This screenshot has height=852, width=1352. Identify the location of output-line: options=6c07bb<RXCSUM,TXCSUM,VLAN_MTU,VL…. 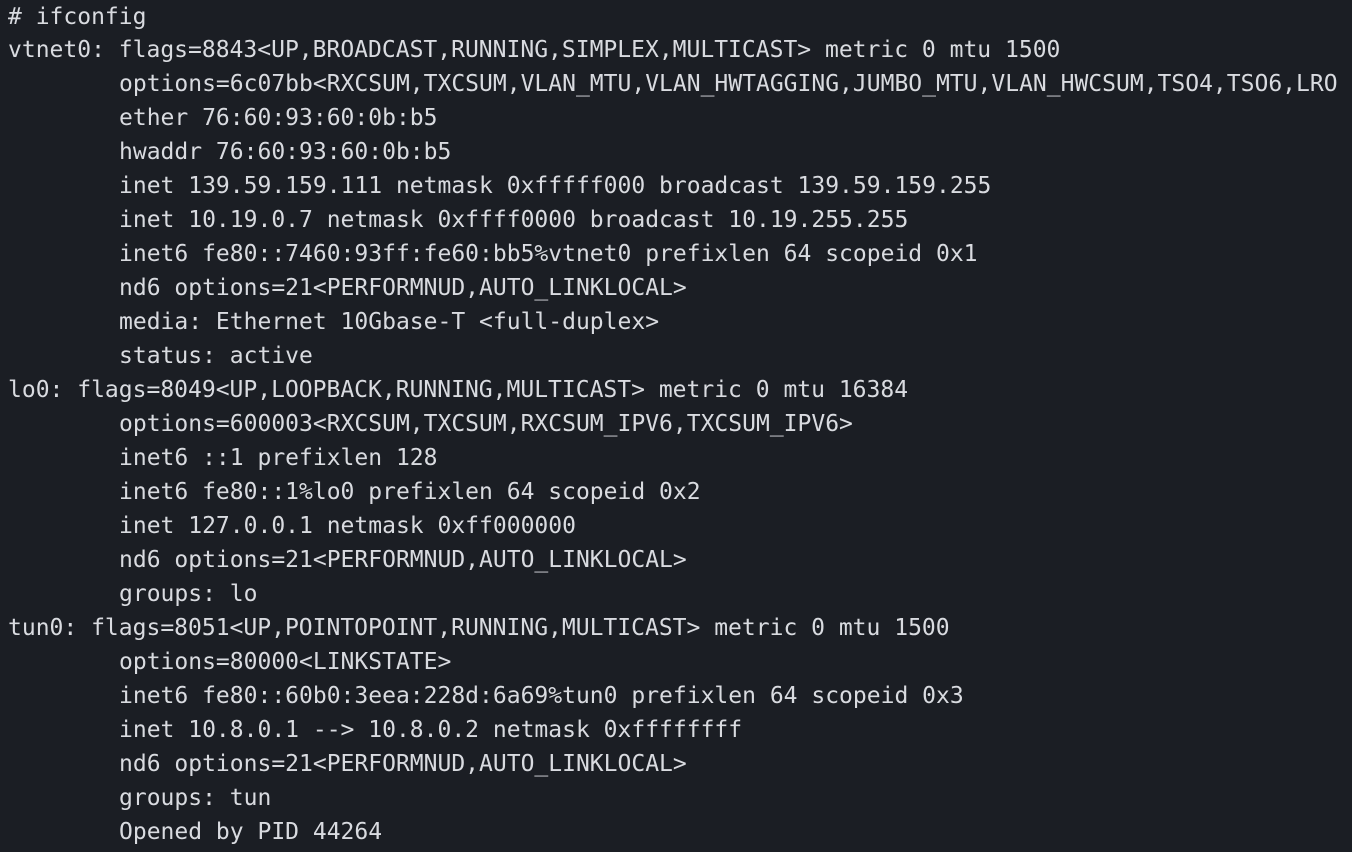
(728, 84).